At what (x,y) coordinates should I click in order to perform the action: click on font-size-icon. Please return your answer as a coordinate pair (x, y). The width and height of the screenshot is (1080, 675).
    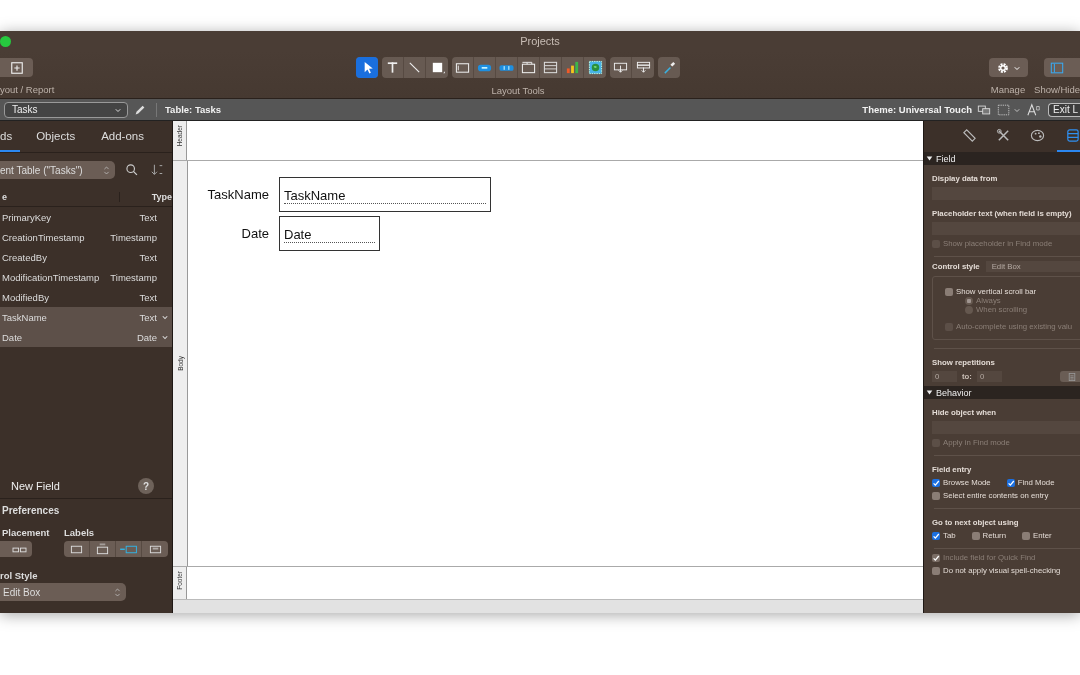
    Looking at the image, I should click on (1034, 109).